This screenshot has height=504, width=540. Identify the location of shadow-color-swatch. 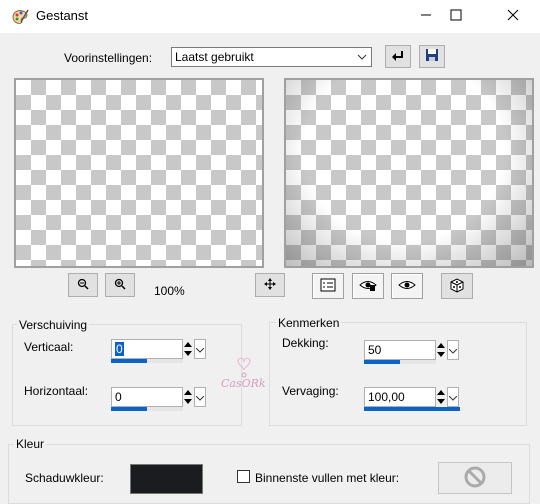
(166, 479).